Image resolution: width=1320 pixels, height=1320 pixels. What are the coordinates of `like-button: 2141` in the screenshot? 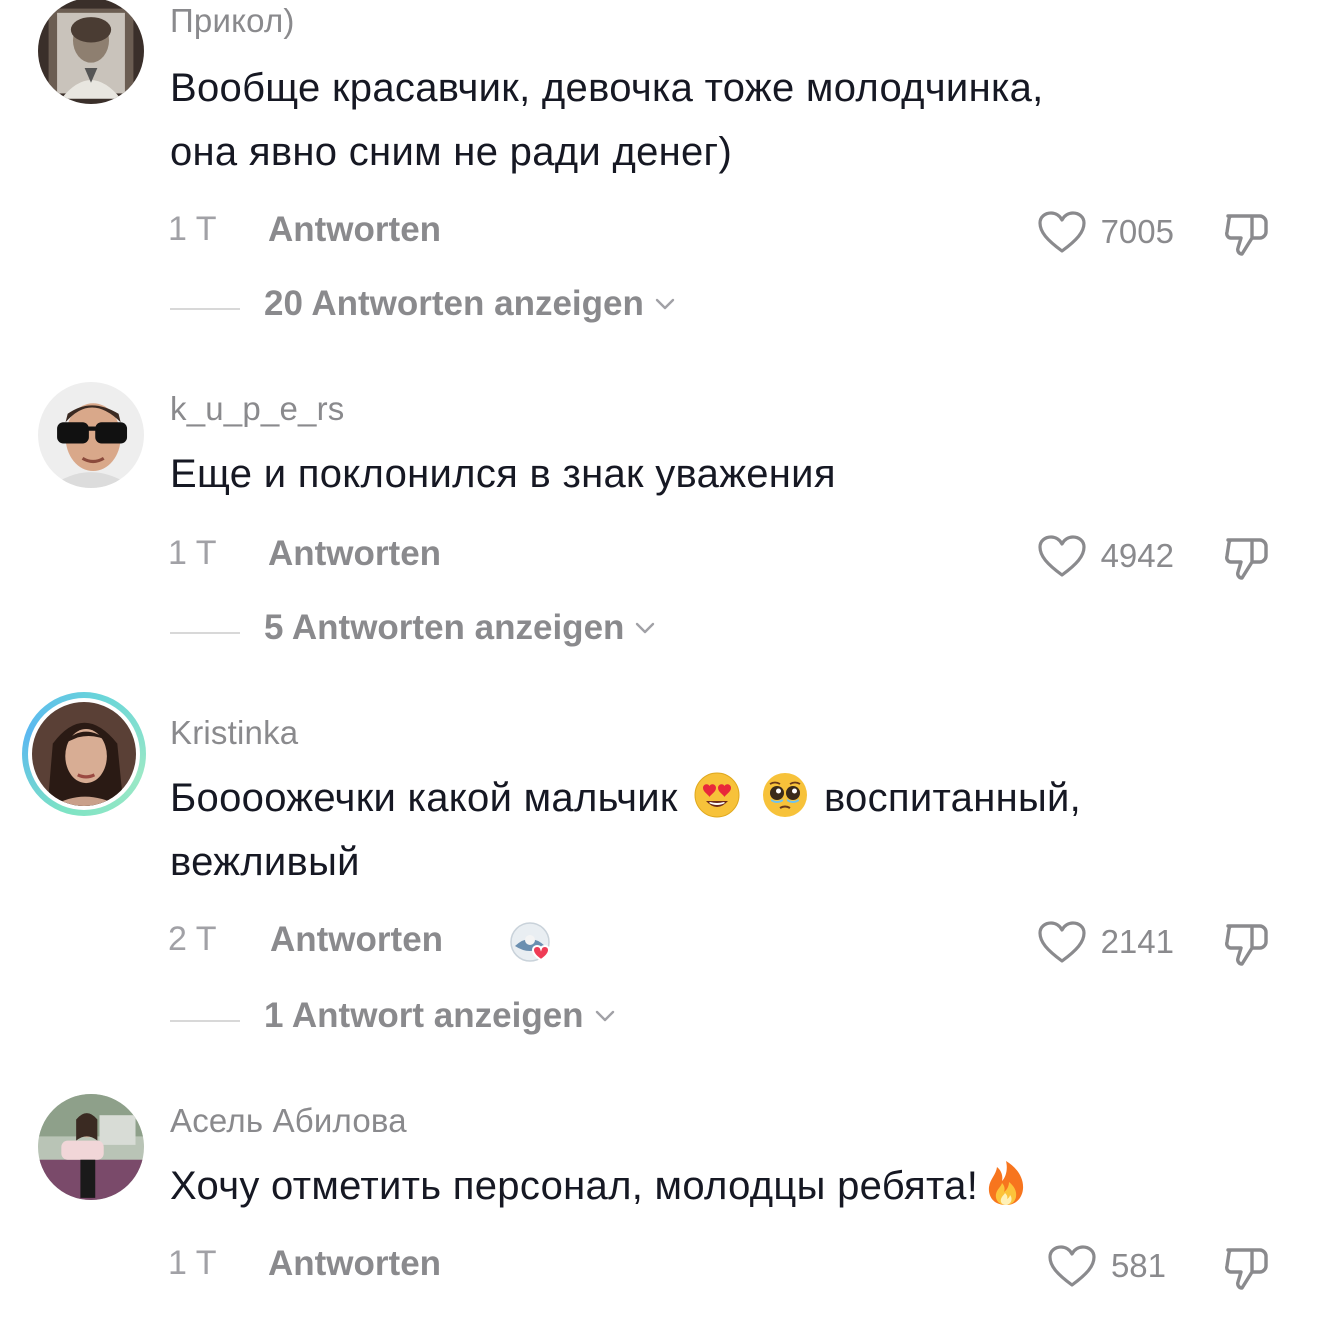 It's located at (1105, 942).